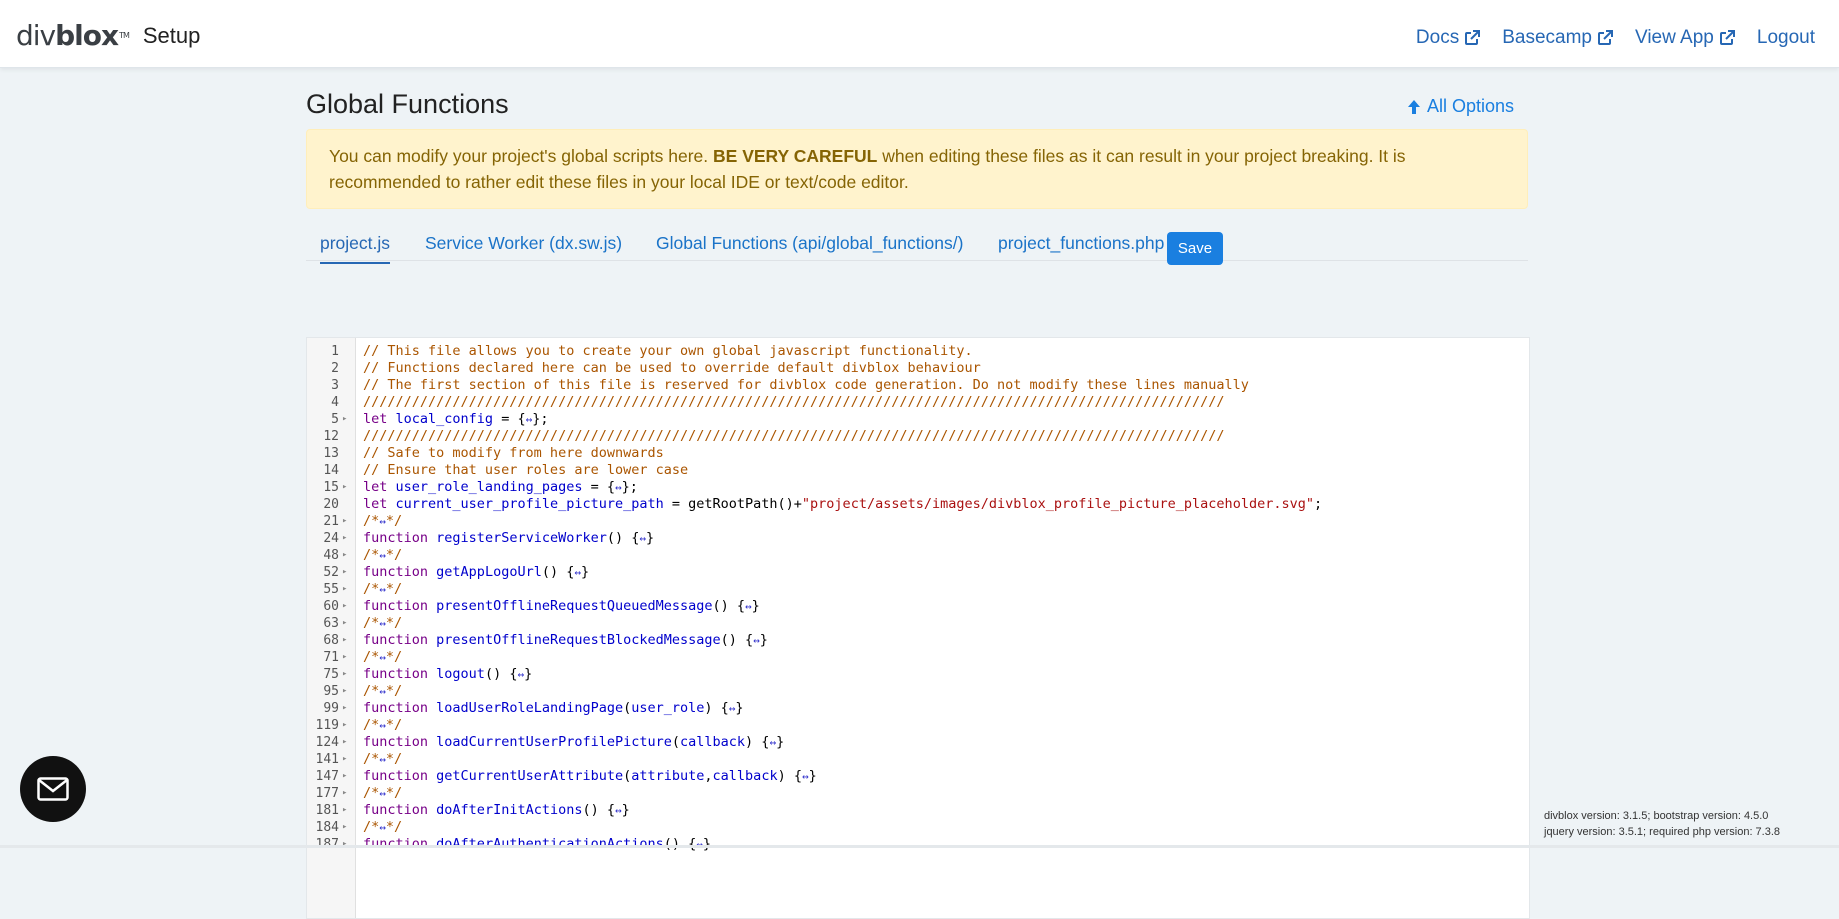 The height and width of the screenshot is (919, 1839). Describe the element at coordinates (327, 759) in the screenshot. I see `line-number: 141` at that location.